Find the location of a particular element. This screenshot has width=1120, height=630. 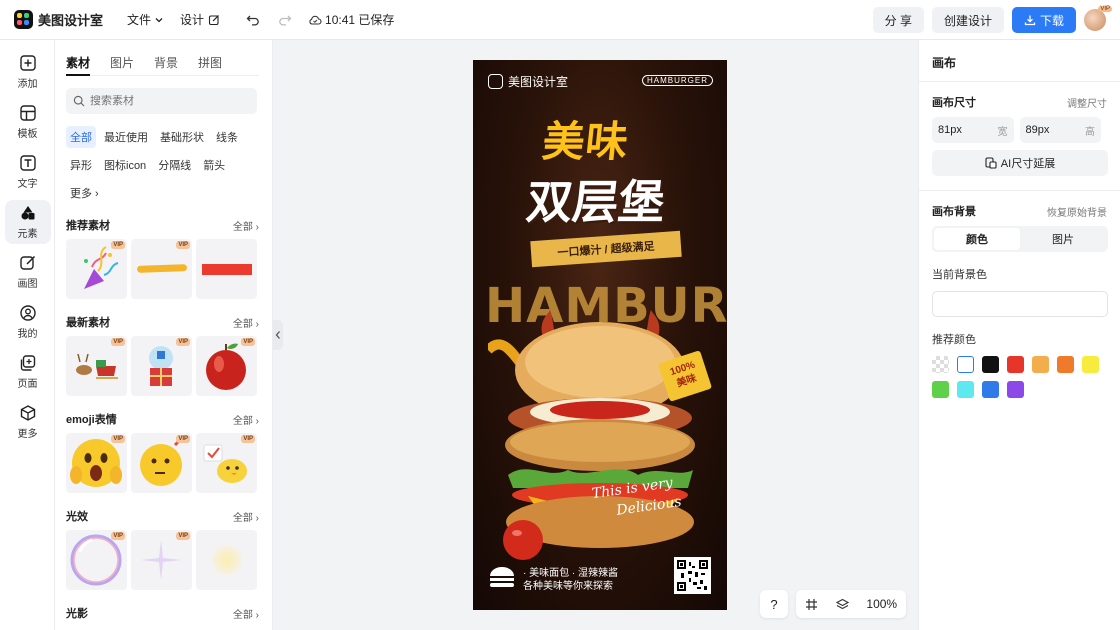

adjust-size-link: 调整尺寸 is located at coordinates (1087, 102).